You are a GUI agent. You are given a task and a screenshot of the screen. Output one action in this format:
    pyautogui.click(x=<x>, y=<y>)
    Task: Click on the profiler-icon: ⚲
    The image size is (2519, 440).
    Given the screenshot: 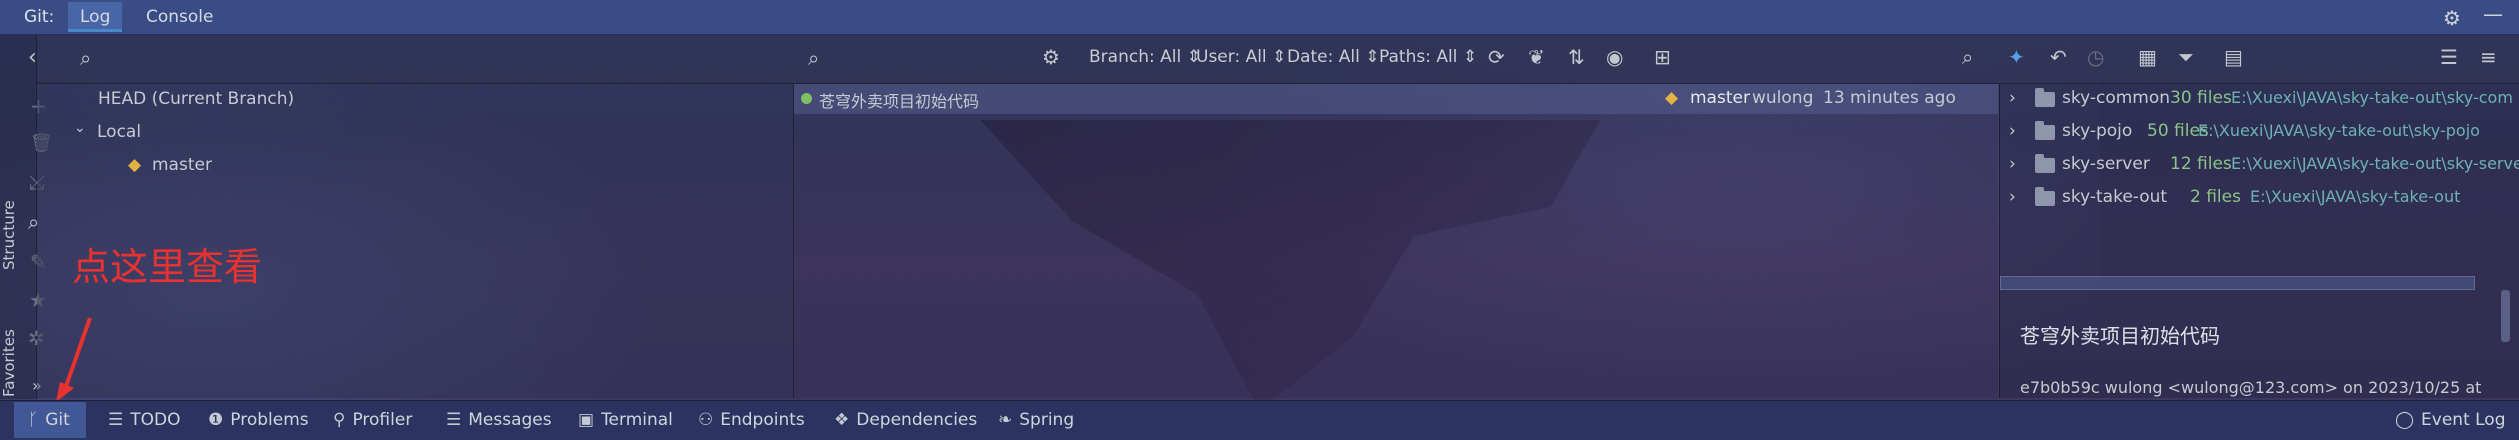 What is the action you would take?
    pyautogui.click(x=339, y=420)
    